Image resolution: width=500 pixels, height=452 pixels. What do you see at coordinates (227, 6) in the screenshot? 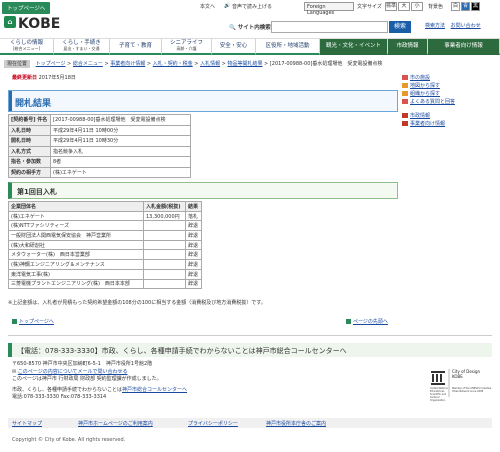
I see `speaker-icon: 🔊` at bounding box center [227, 6].